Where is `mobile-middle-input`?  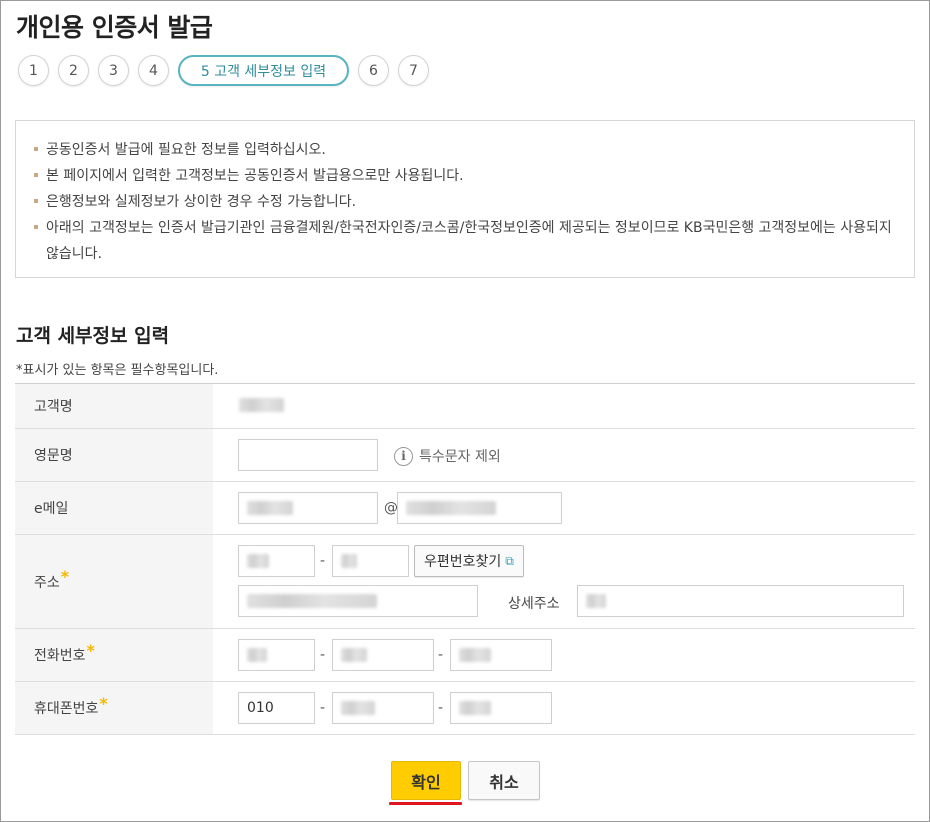 mobile-middle-input is located at coordinates (383, 708).